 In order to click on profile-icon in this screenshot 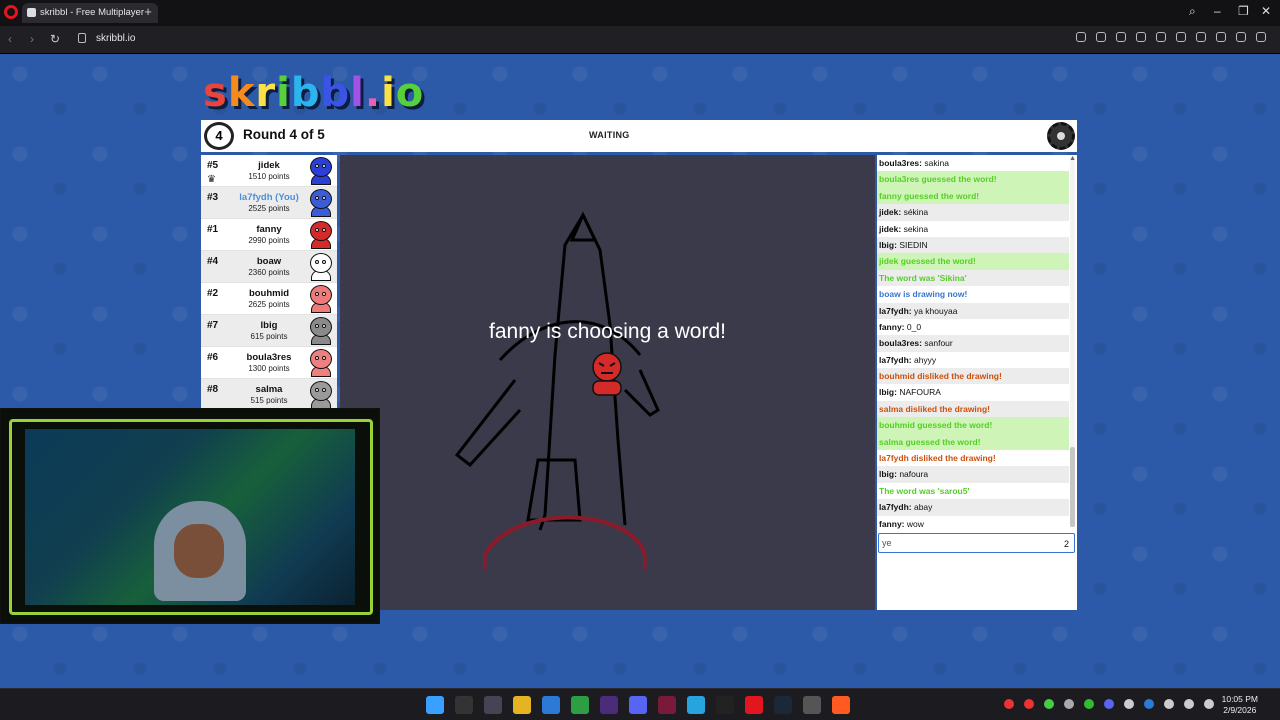, I will do `click(1241, 37)`.